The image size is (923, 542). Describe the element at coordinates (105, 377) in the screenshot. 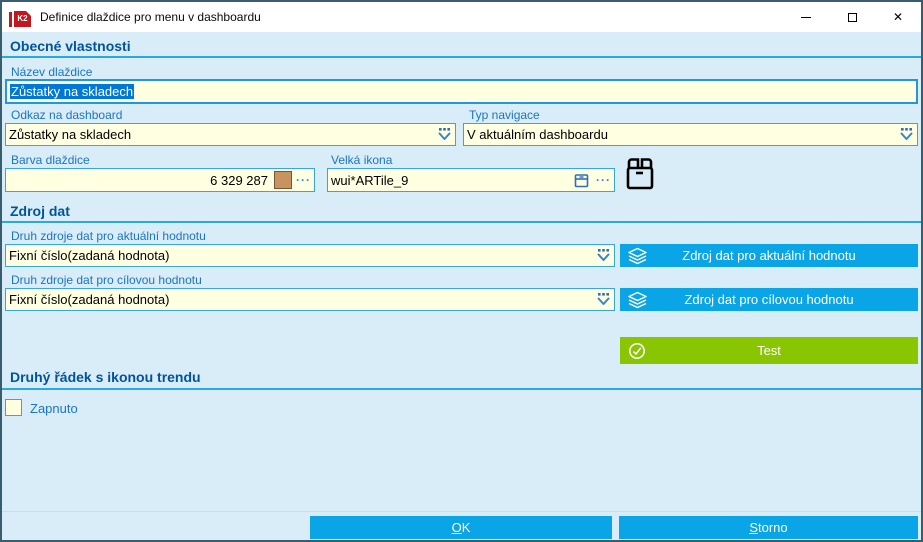

I see `section-trend-title: Druhý řádek s ikonou trendu` at that location.